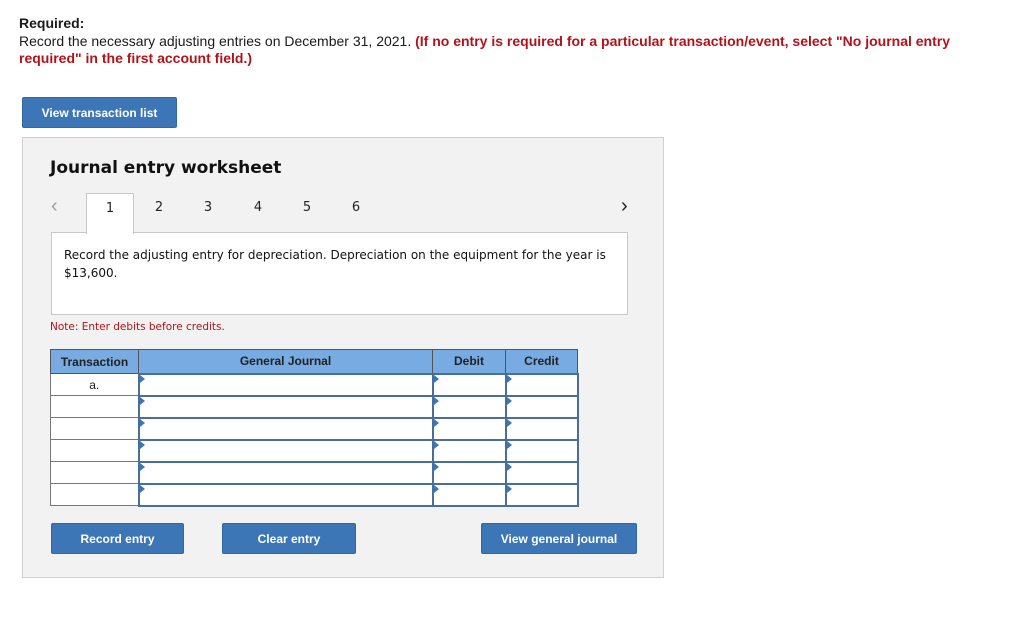 Image resolution: width=1024 pixels, height=626 pixels. I want to click on header-general-journal: General Journal, so click(285, 361).